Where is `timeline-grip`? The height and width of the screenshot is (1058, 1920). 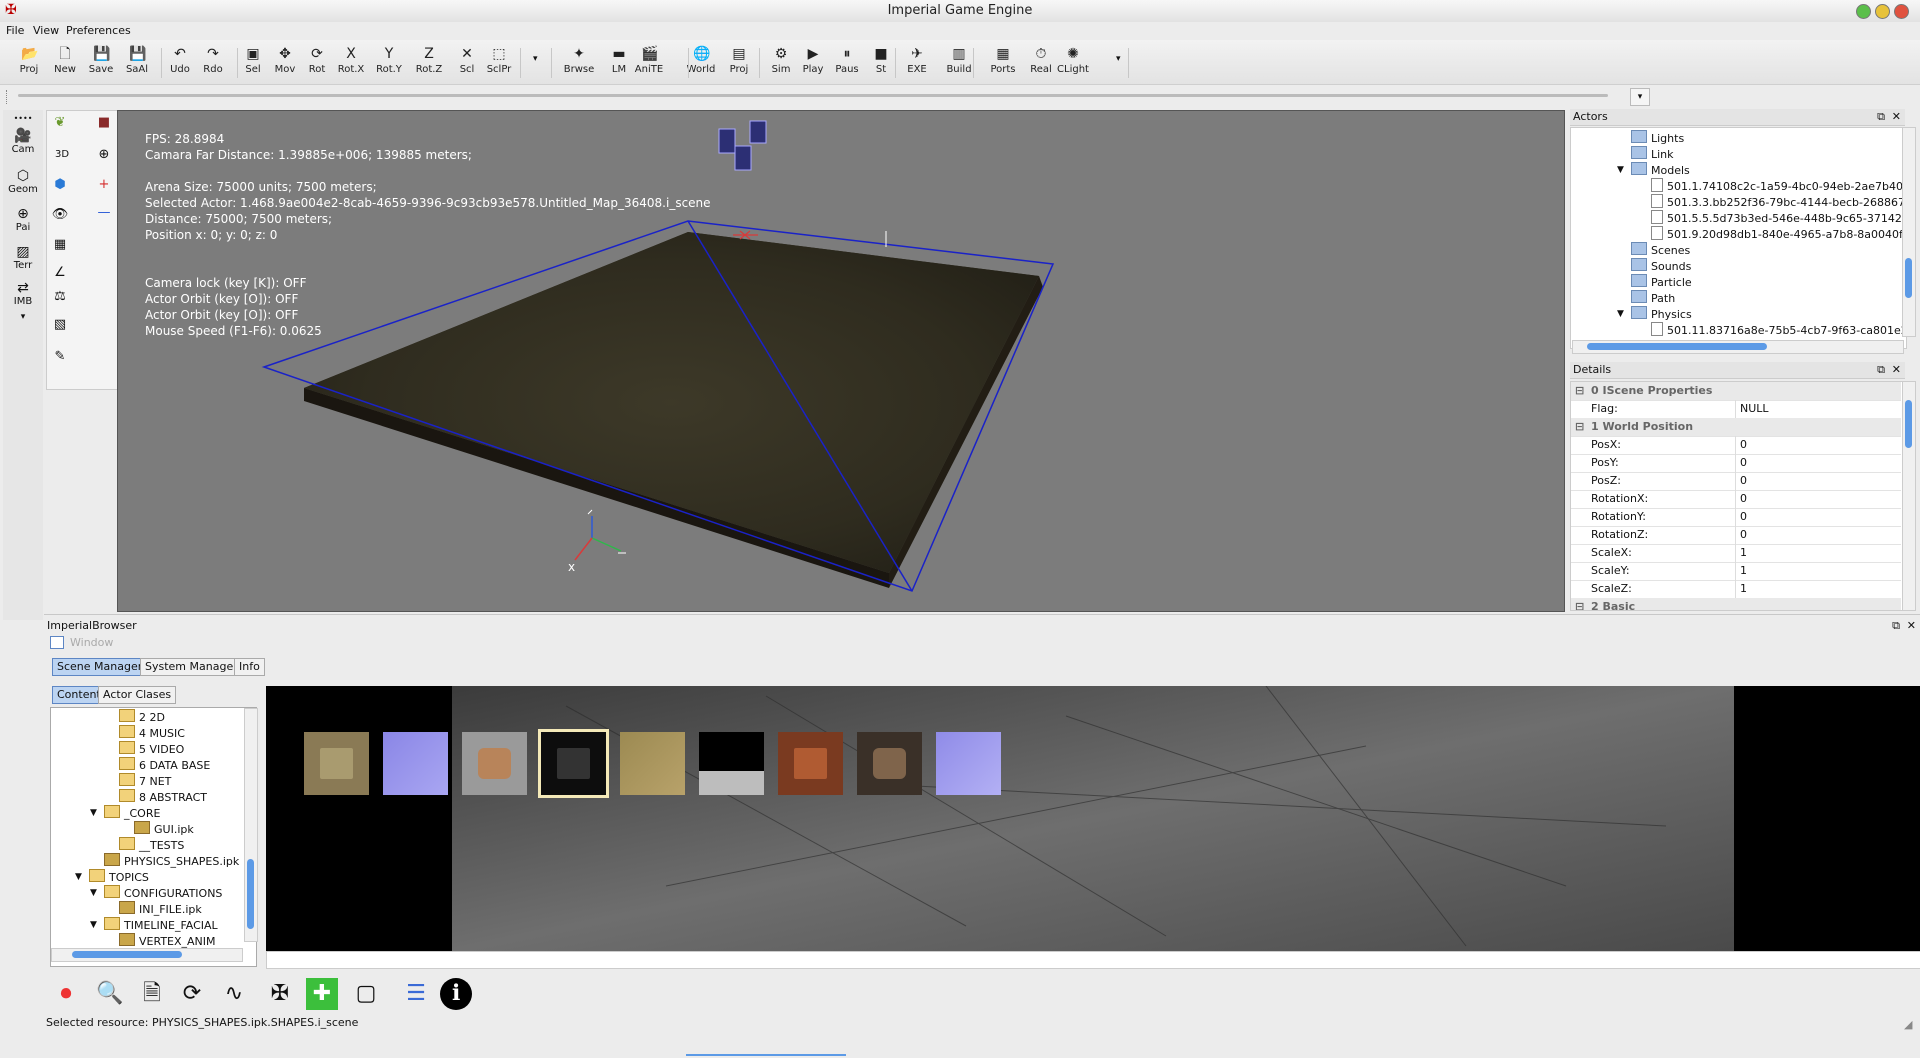 timeline-grip is located at coordinates (9, 97).